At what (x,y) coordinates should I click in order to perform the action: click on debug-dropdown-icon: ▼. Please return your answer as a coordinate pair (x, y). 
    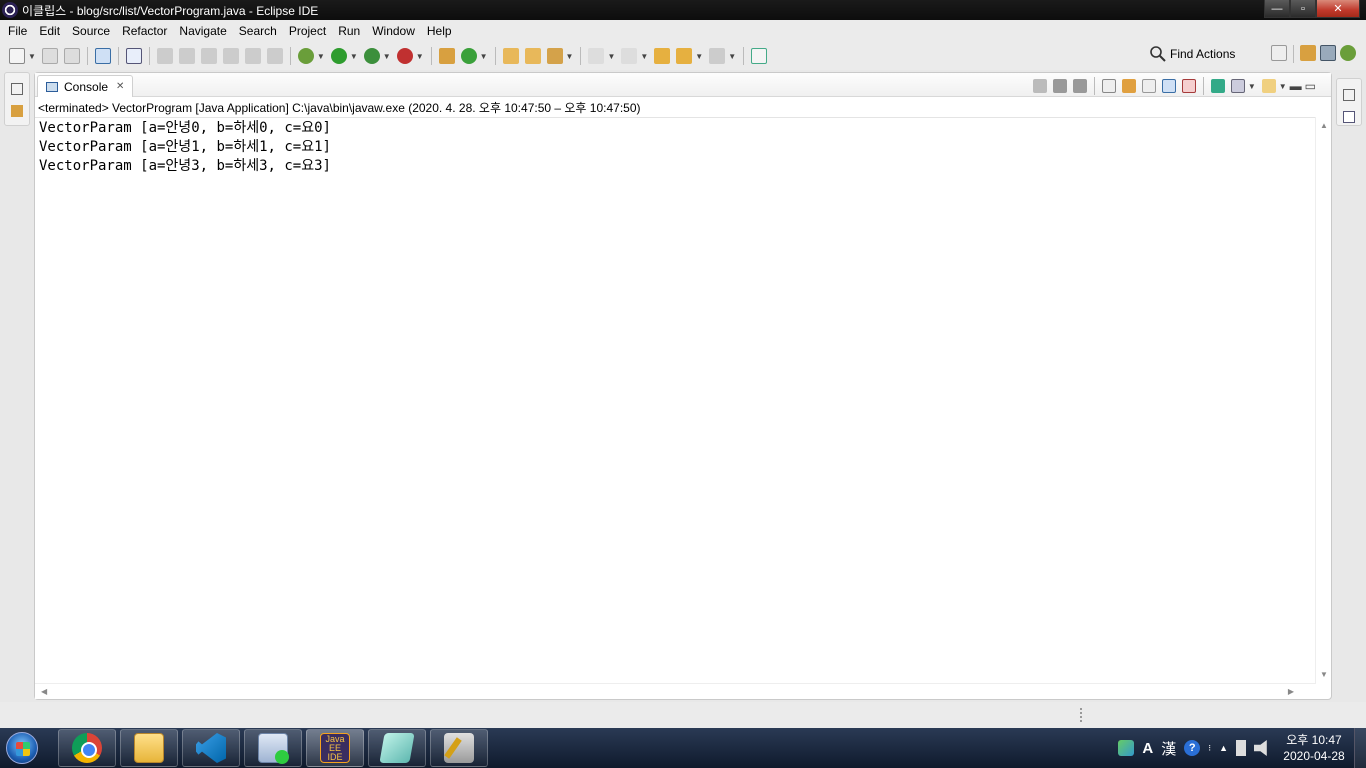
    Looking at the image, I should click on (321, 56).